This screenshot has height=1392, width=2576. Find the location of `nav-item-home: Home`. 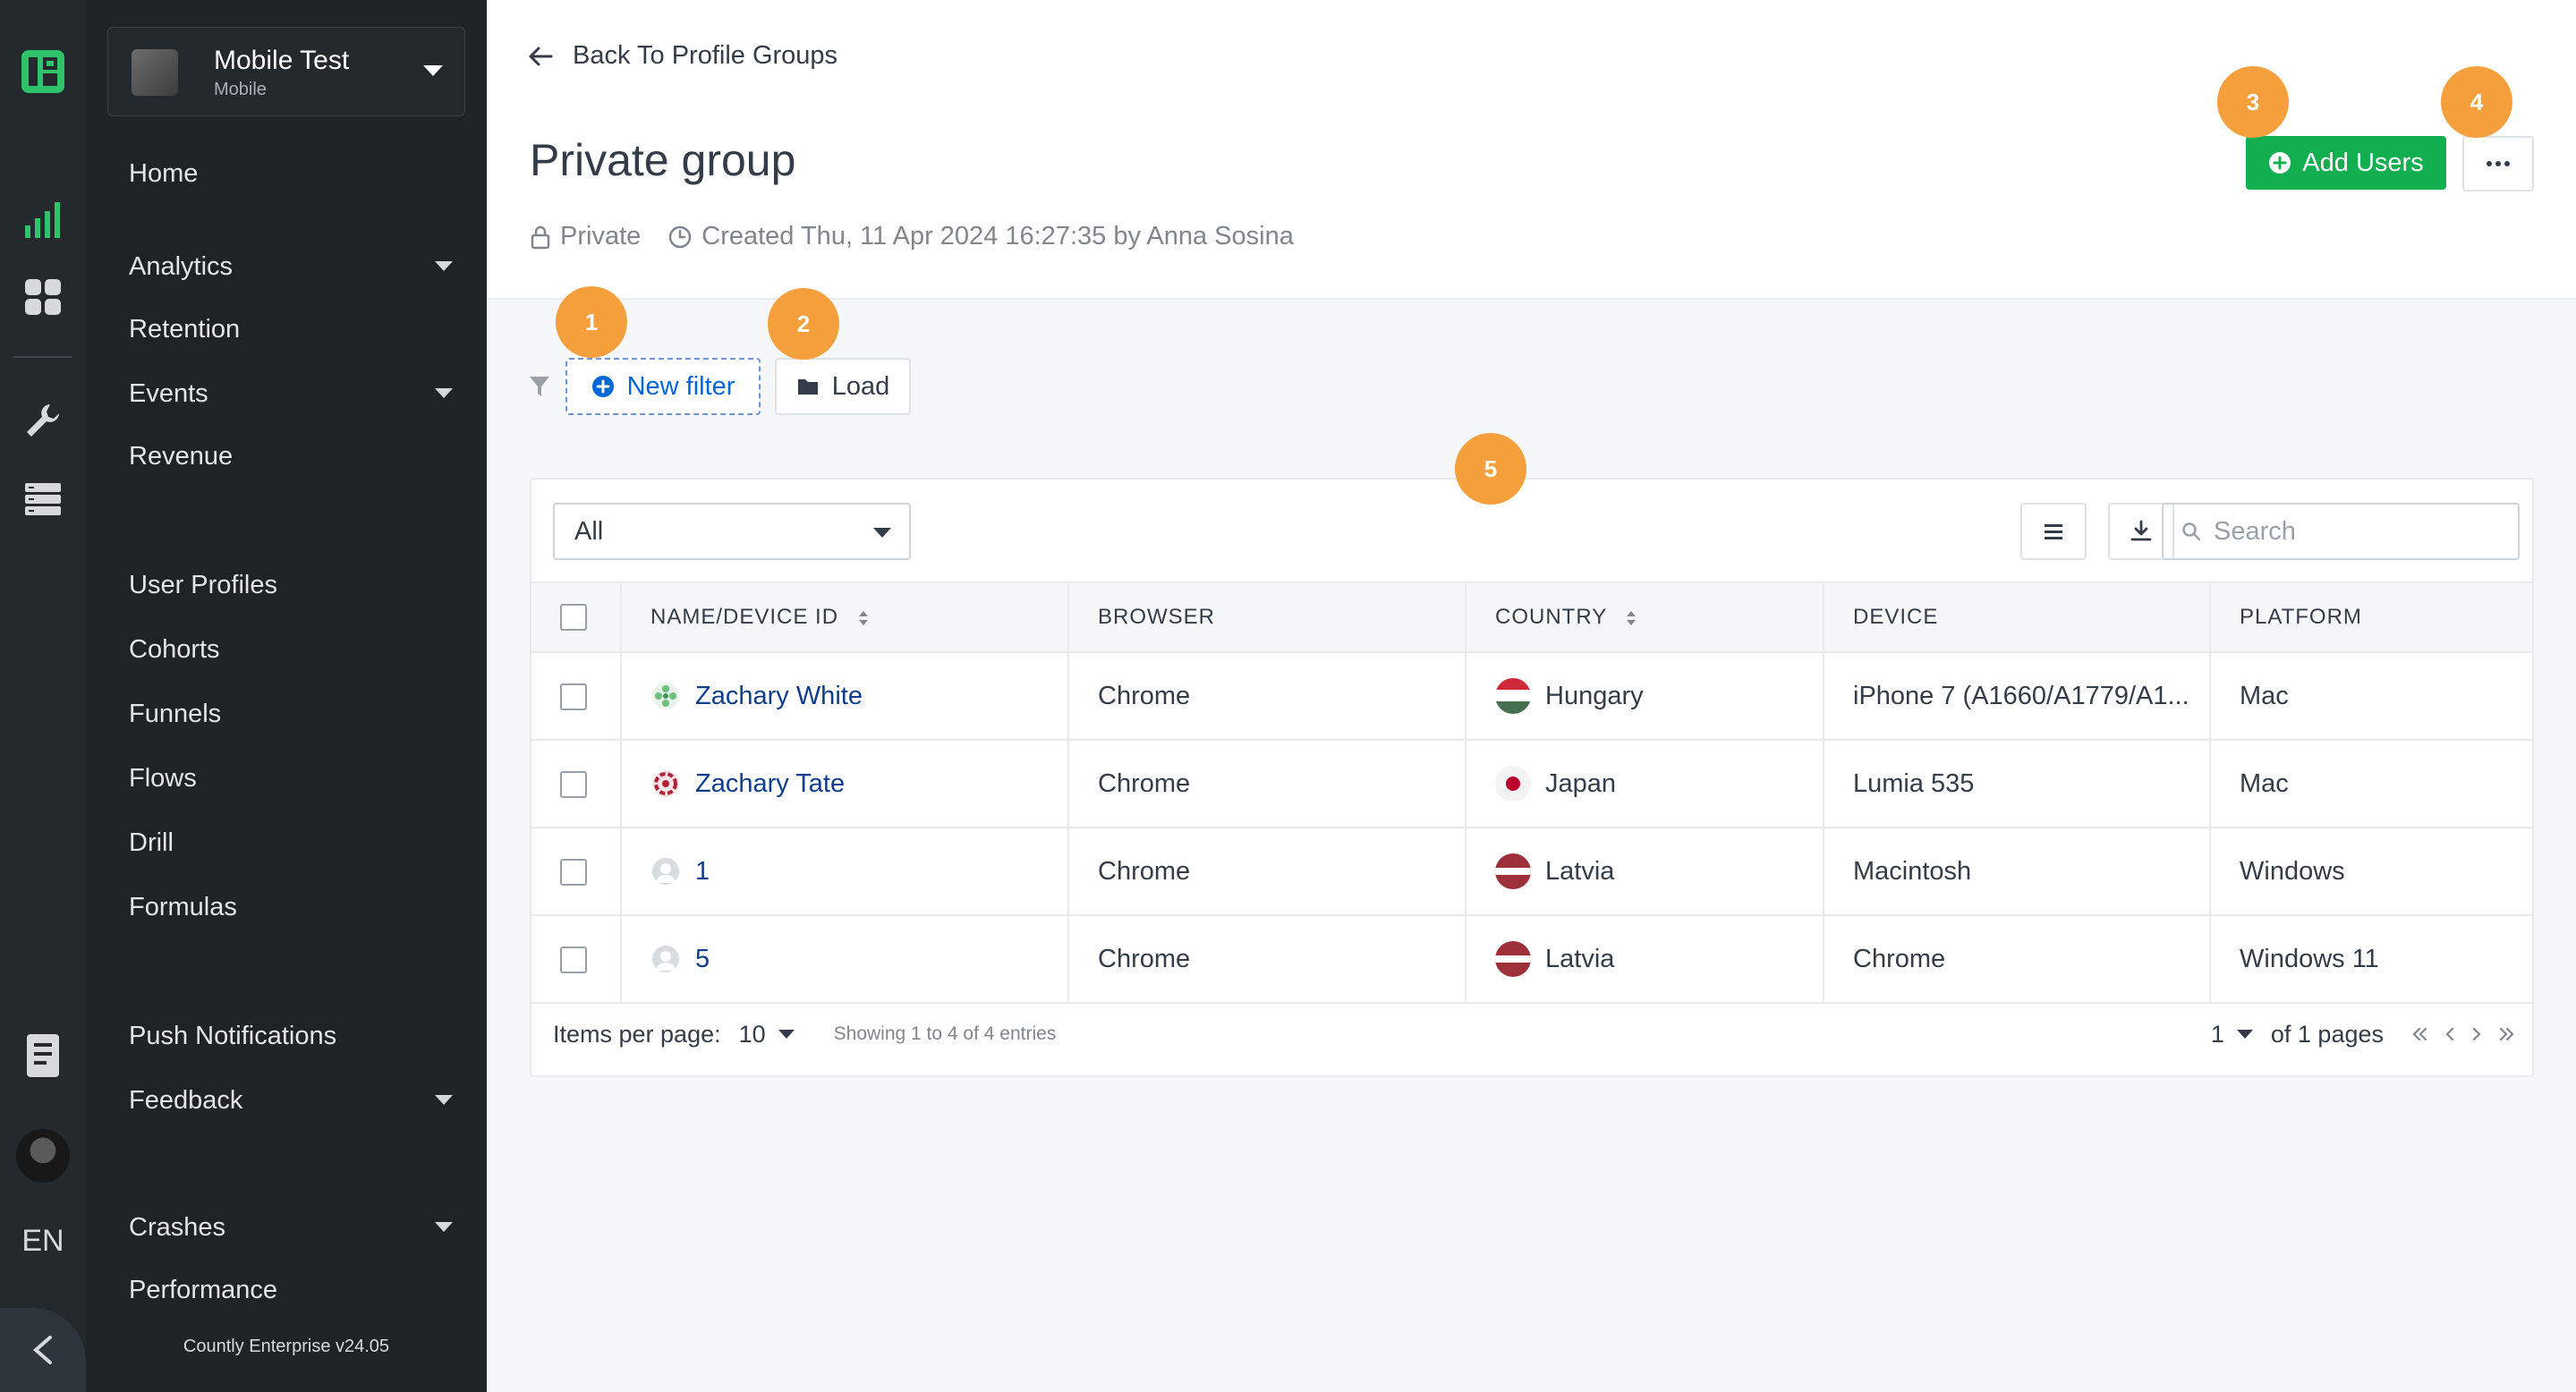

nav-item-home: Home is located at coordinates (294, 173).